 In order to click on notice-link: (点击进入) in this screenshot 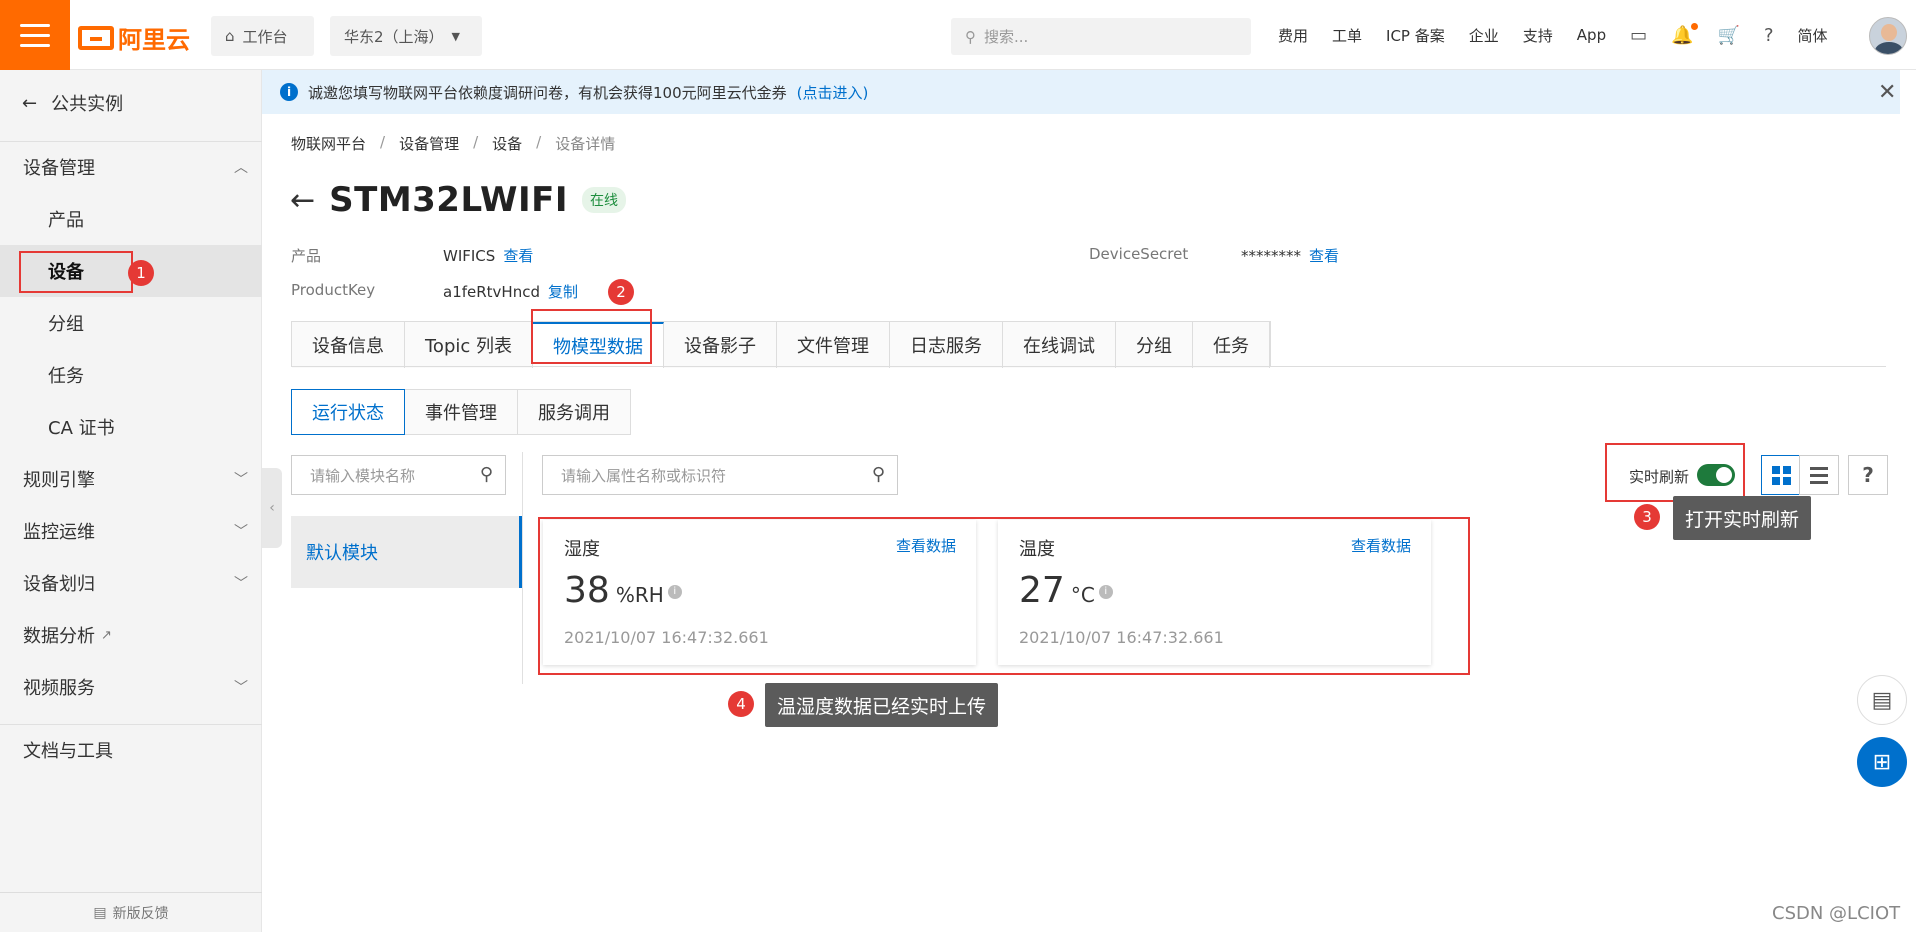, I will do `click(833, 92)`.